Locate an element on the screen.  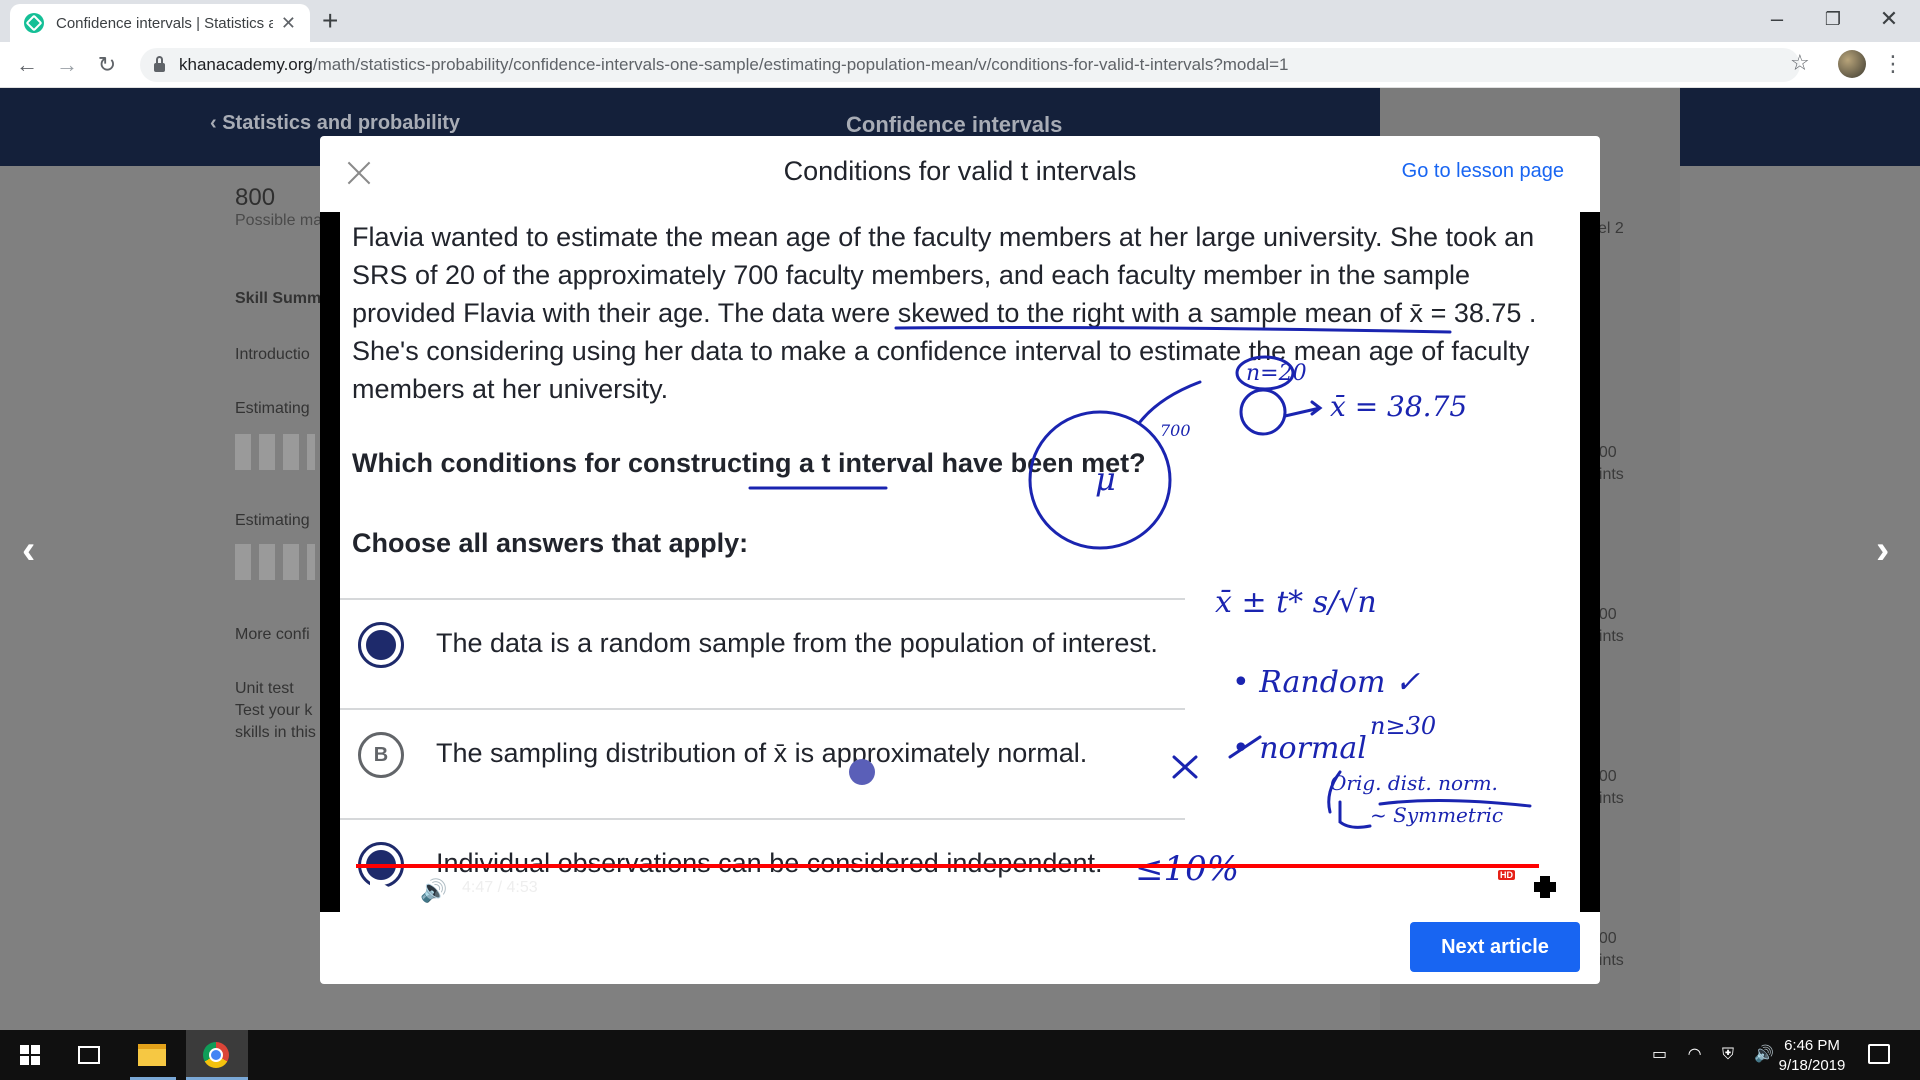
note-population: 700 is located at coordinates (1175, 430).